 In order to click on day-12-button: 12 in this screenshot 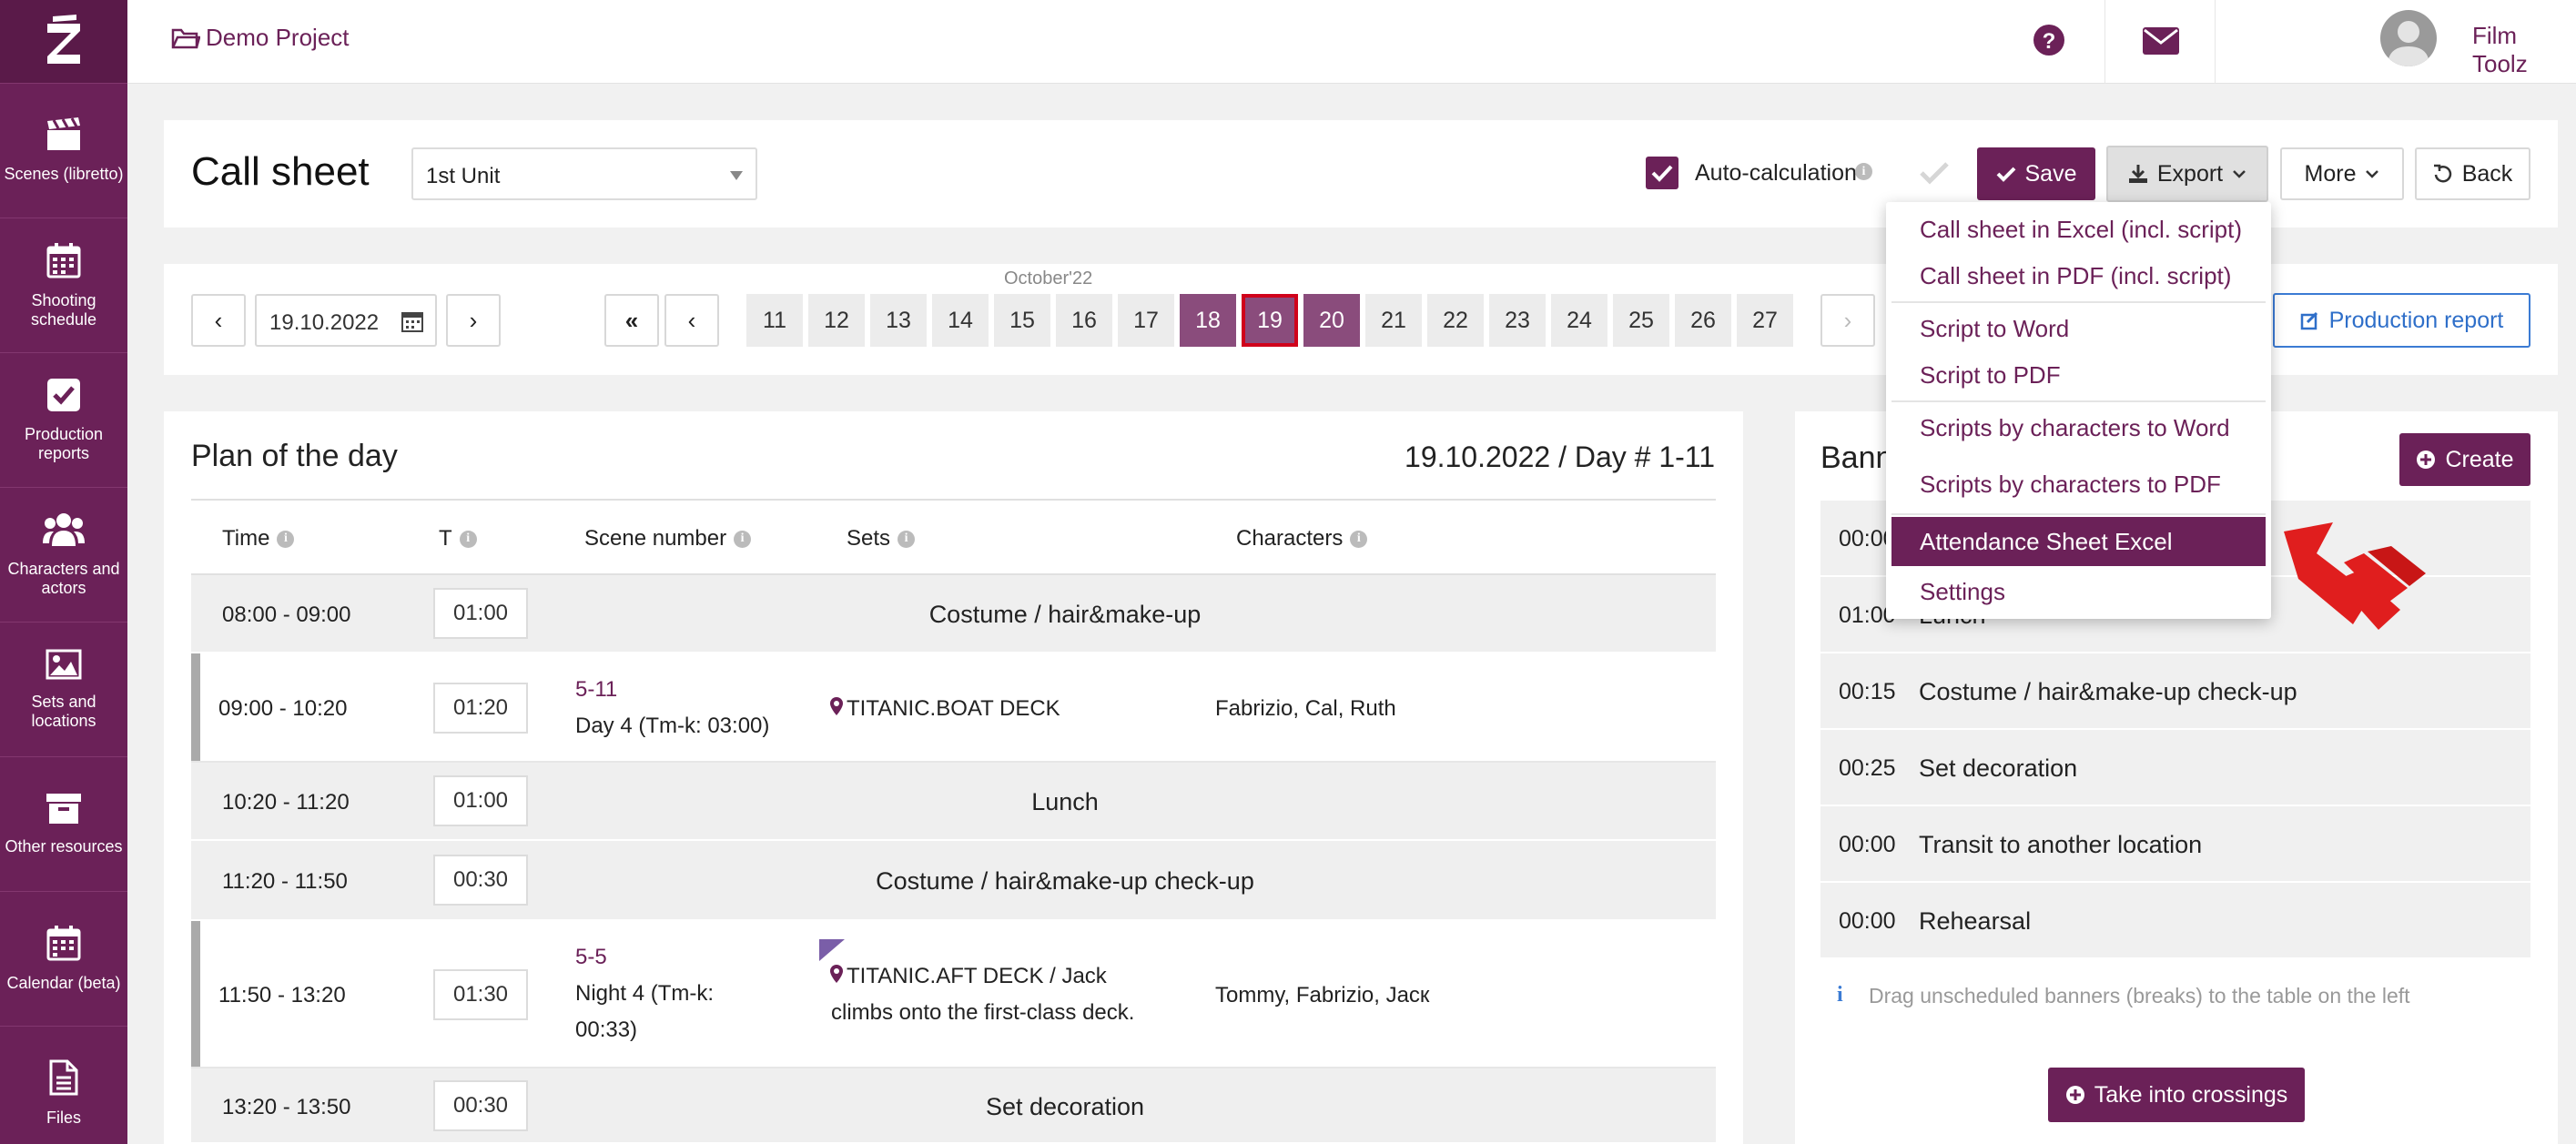, I will do `click(836, 320)`.